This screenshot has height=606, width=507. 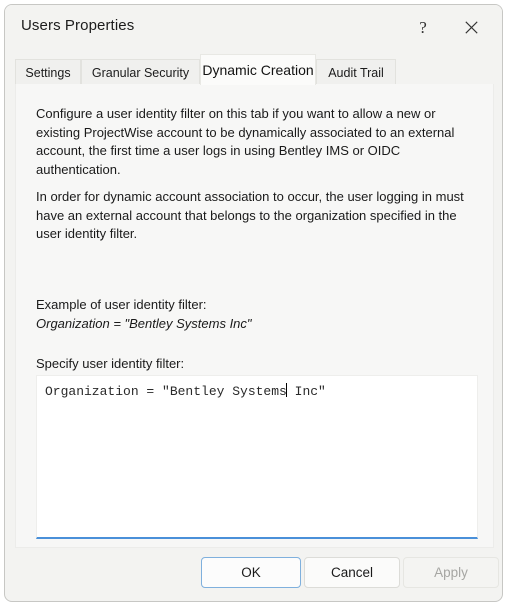 I want to click on title-bar: Users Properties ?, so click(x=253, y=27).